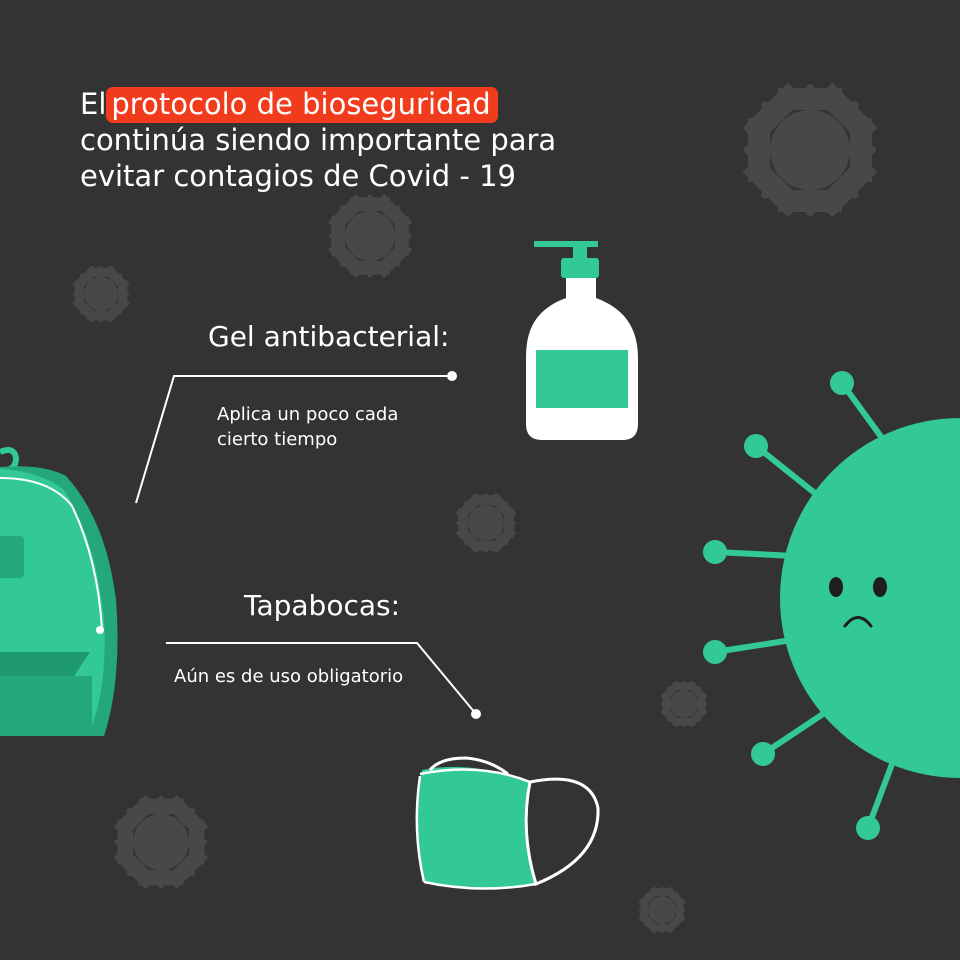 This screenshot has height=960, width=960. Describe the element at coordinates (322, 605) in the screenshot. I see `mask-title: Tapabocas:` at that location.